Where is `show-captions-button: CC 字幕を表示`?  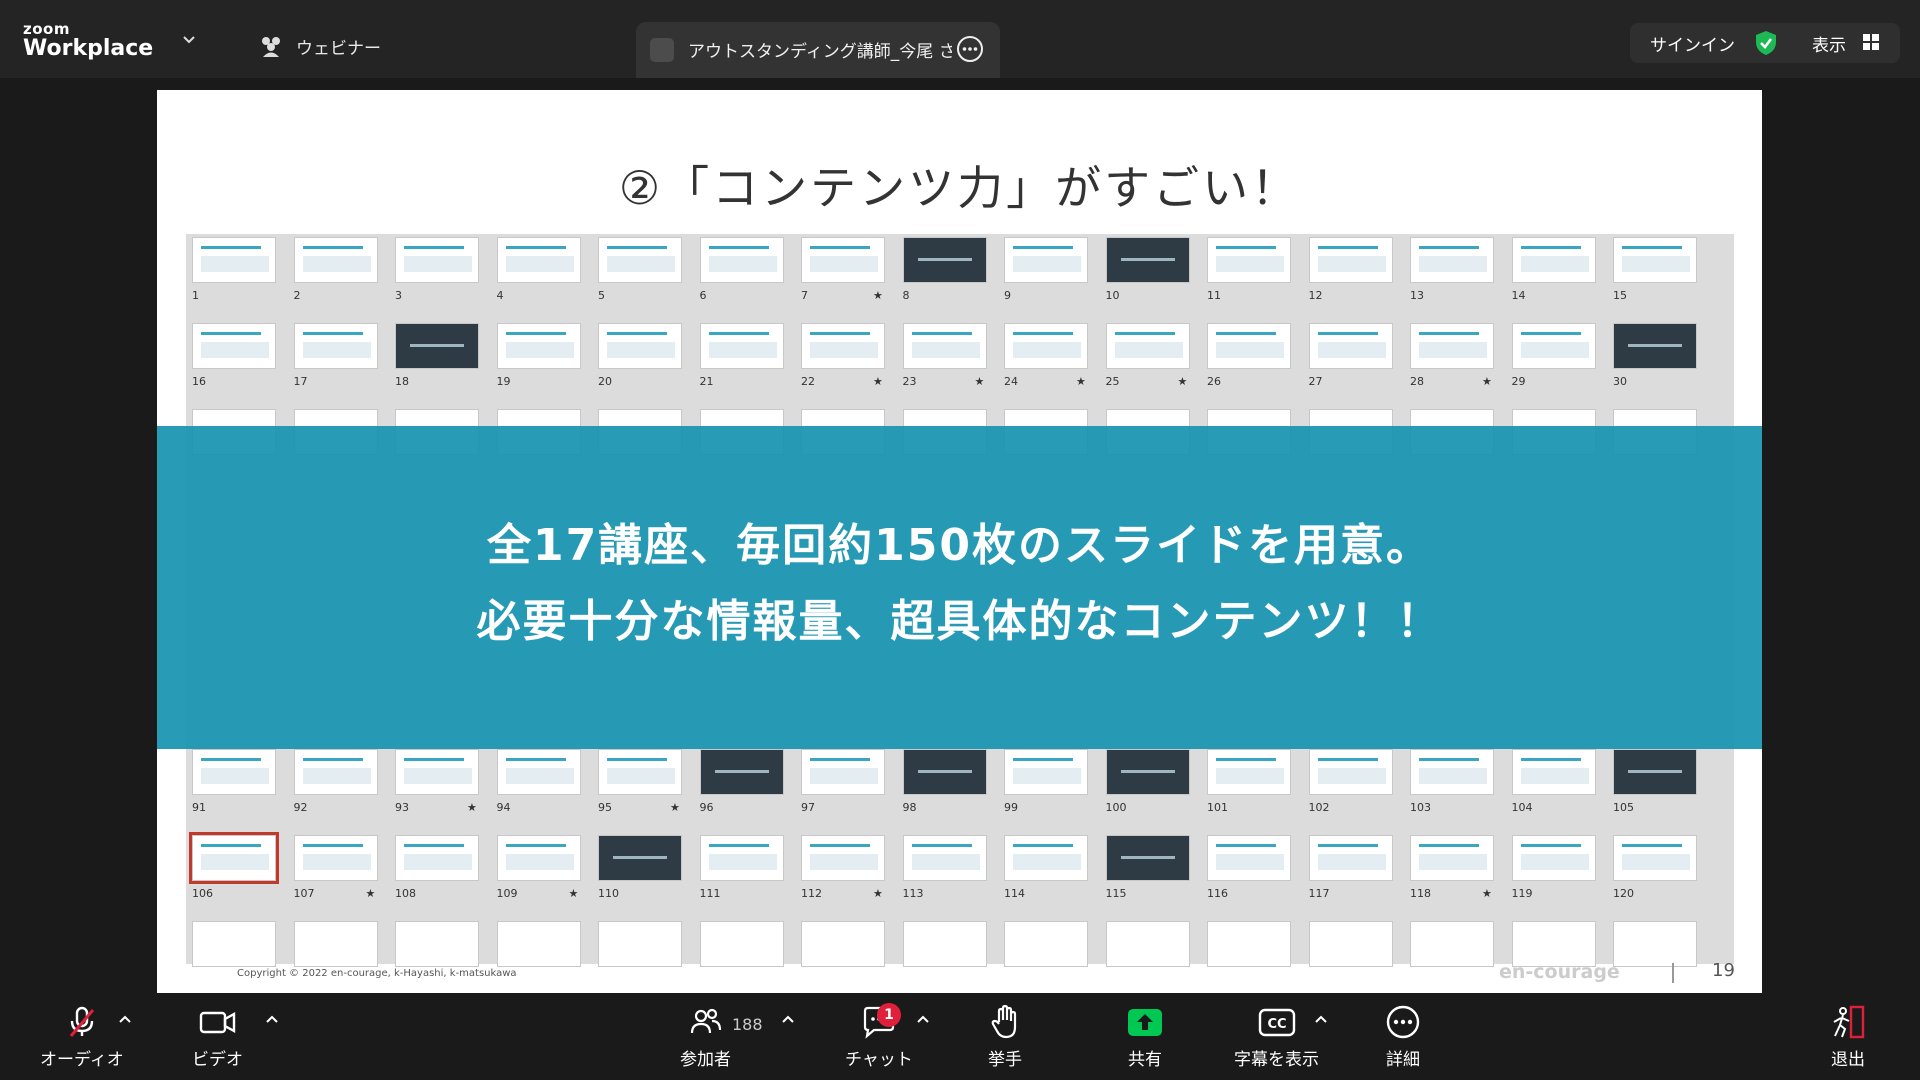 show-captions-button: CC 字幕を表示 is located at coordinates (1276, 1037).